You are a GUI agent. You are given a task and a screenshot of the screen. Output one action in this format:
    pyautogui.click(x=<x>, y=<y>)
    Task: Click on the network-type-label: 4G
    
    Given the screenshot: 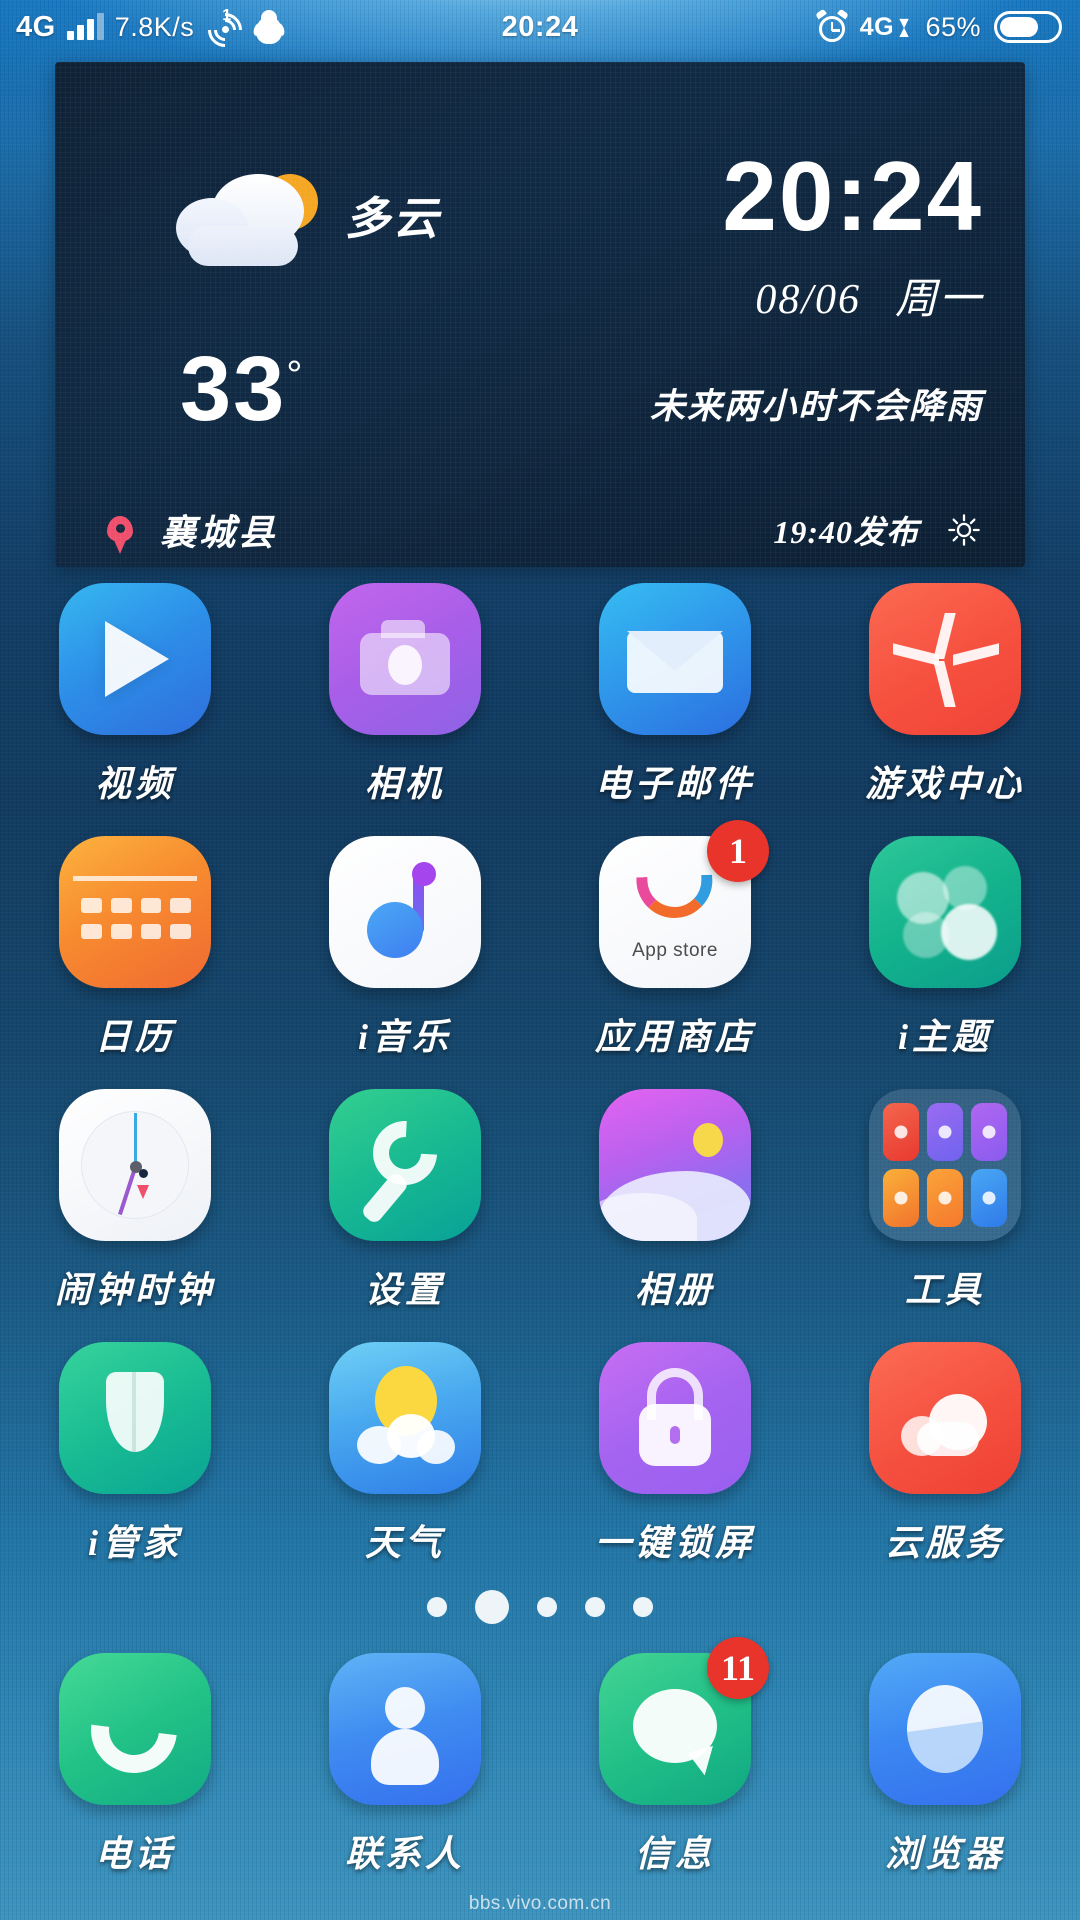 What is the action you would take?
    pyautogui.click(x=36, y=26)
    